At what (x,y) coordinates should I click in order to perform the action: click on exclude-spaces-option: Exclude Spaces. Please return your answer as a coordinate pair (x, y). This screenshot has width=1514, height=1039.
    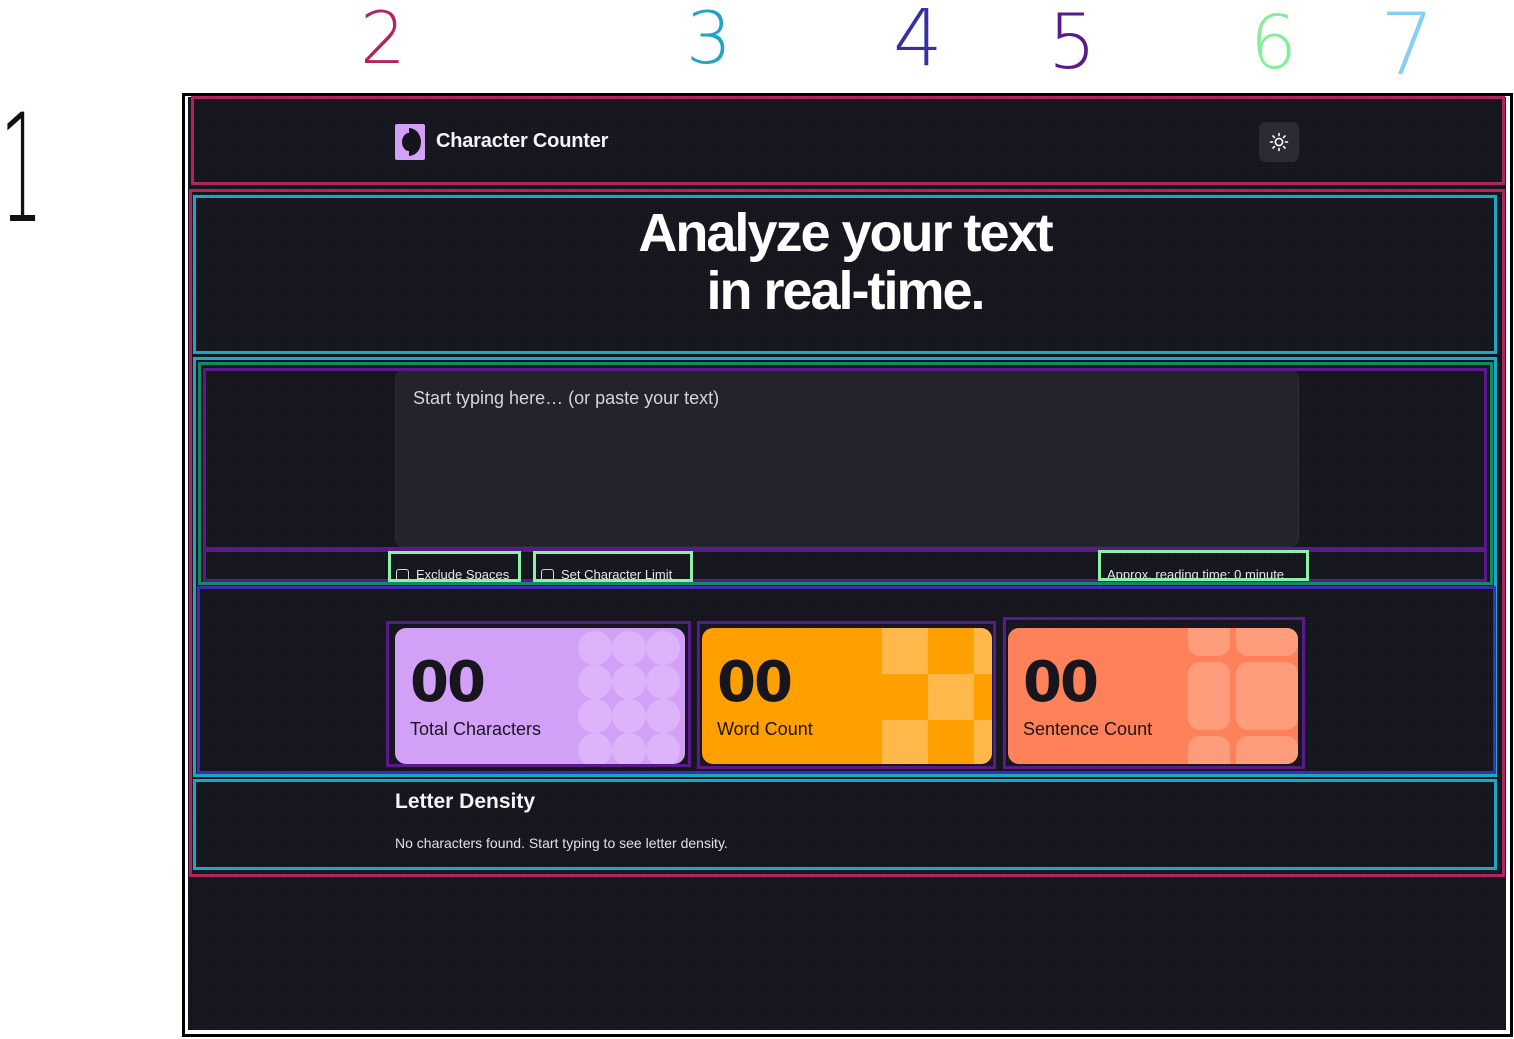
    Looking at the image, I should click on (456, 572).